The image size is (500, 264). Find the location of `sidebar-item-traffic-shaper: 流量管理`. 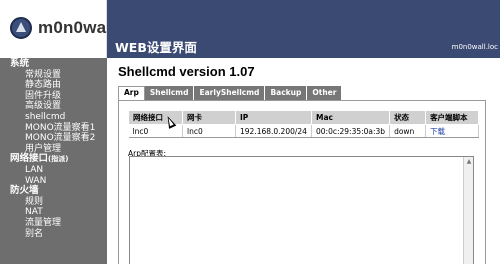

sidebar-item-traffic-shaper: 流量管理 is located at coordinates (58, 223).